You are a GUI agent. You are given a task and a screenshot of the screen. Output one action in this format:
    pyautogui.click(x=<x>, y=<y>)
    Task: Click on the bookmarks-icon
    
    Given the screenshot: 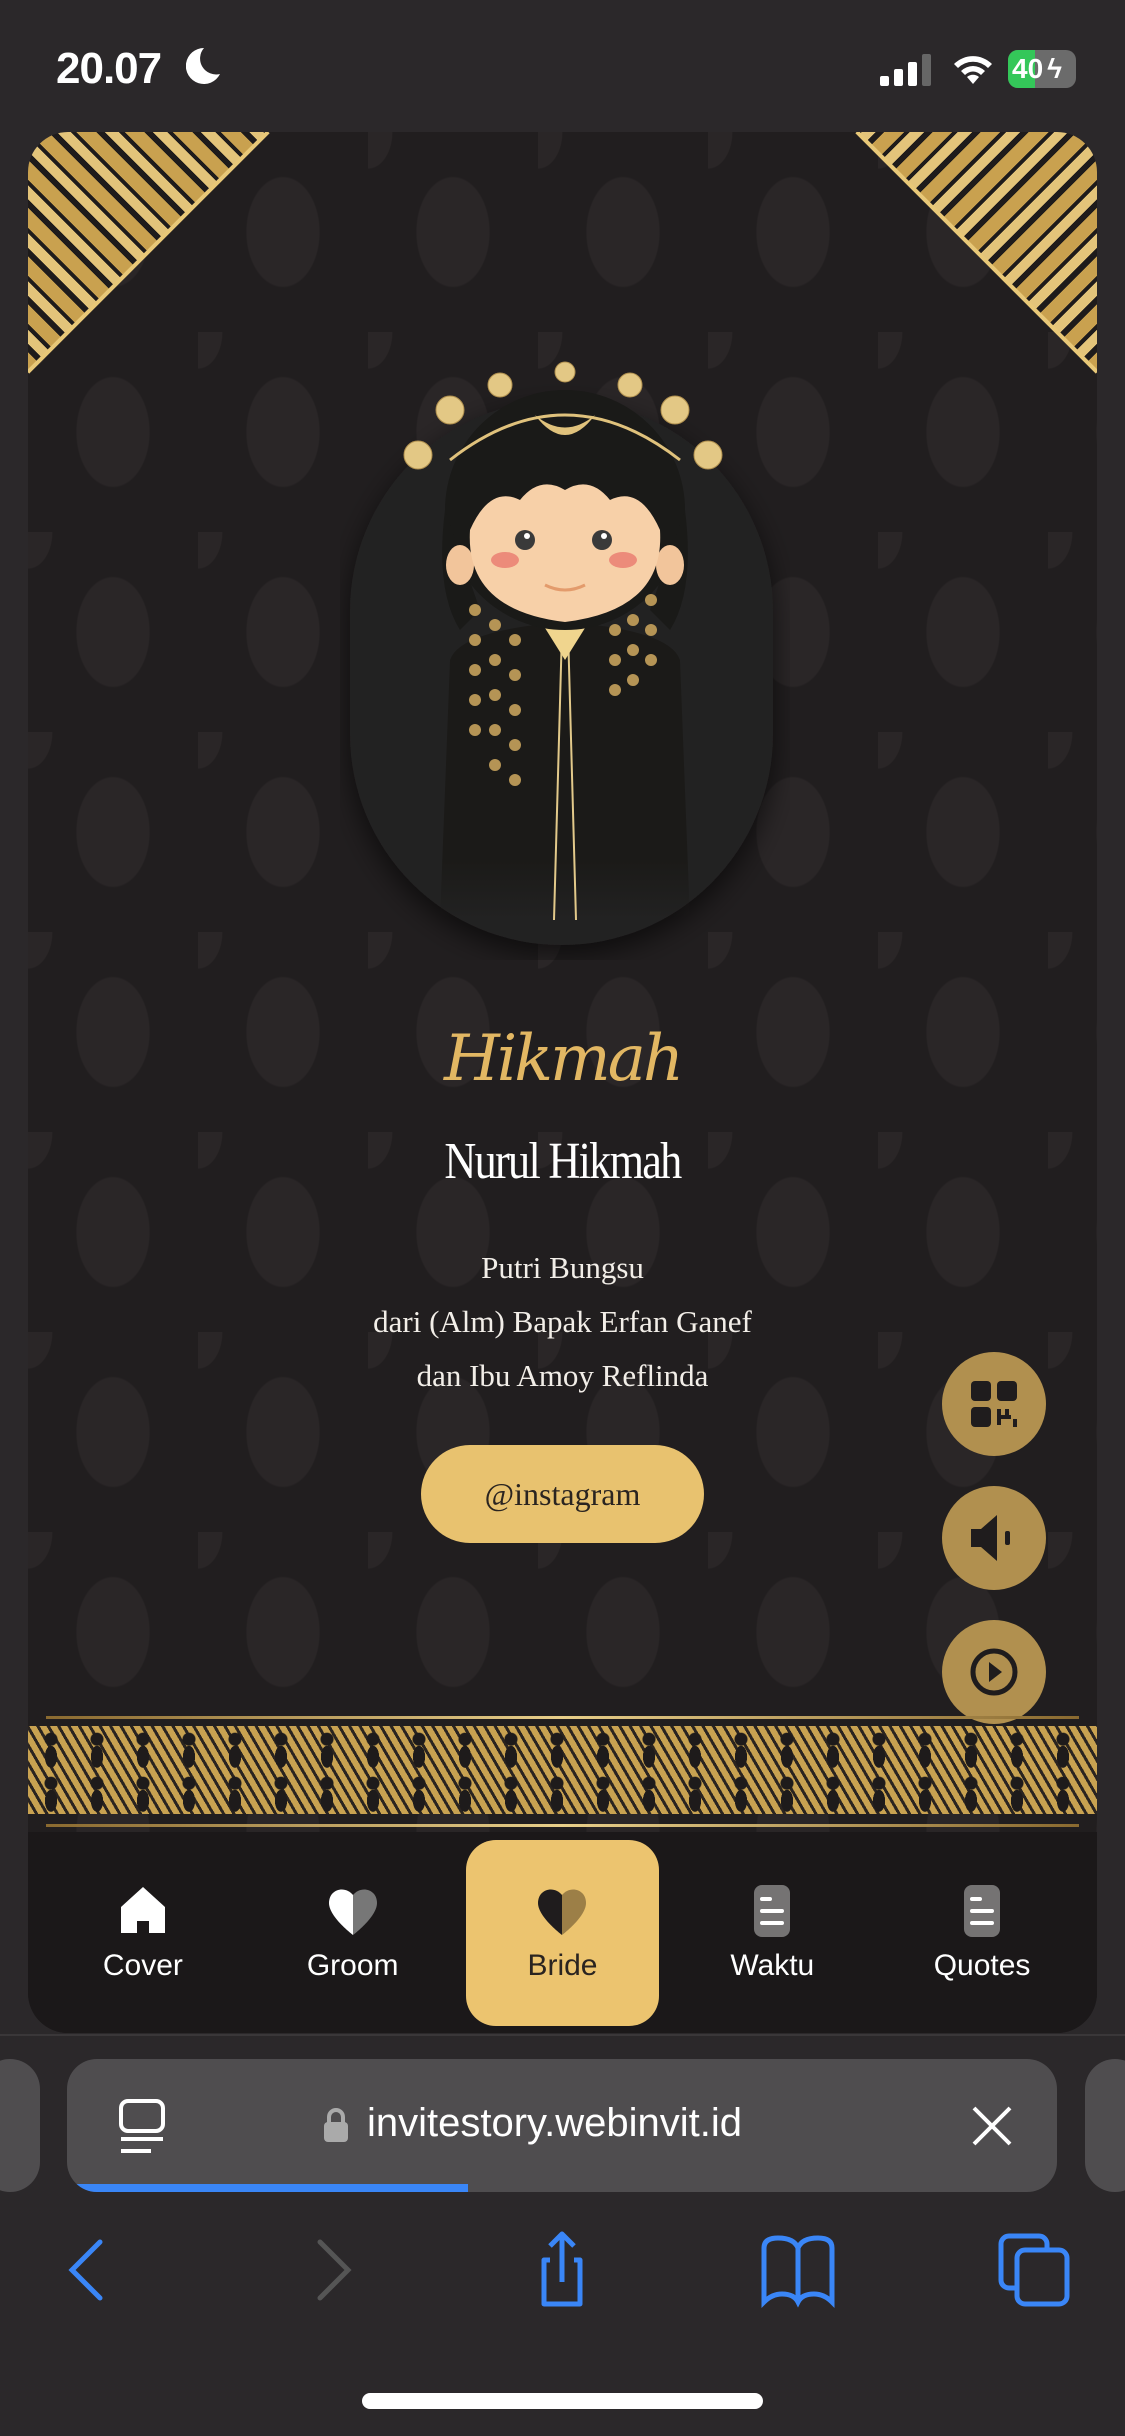 What is the action you would take?
    pyautogui.click(x=798, y=2270)
    